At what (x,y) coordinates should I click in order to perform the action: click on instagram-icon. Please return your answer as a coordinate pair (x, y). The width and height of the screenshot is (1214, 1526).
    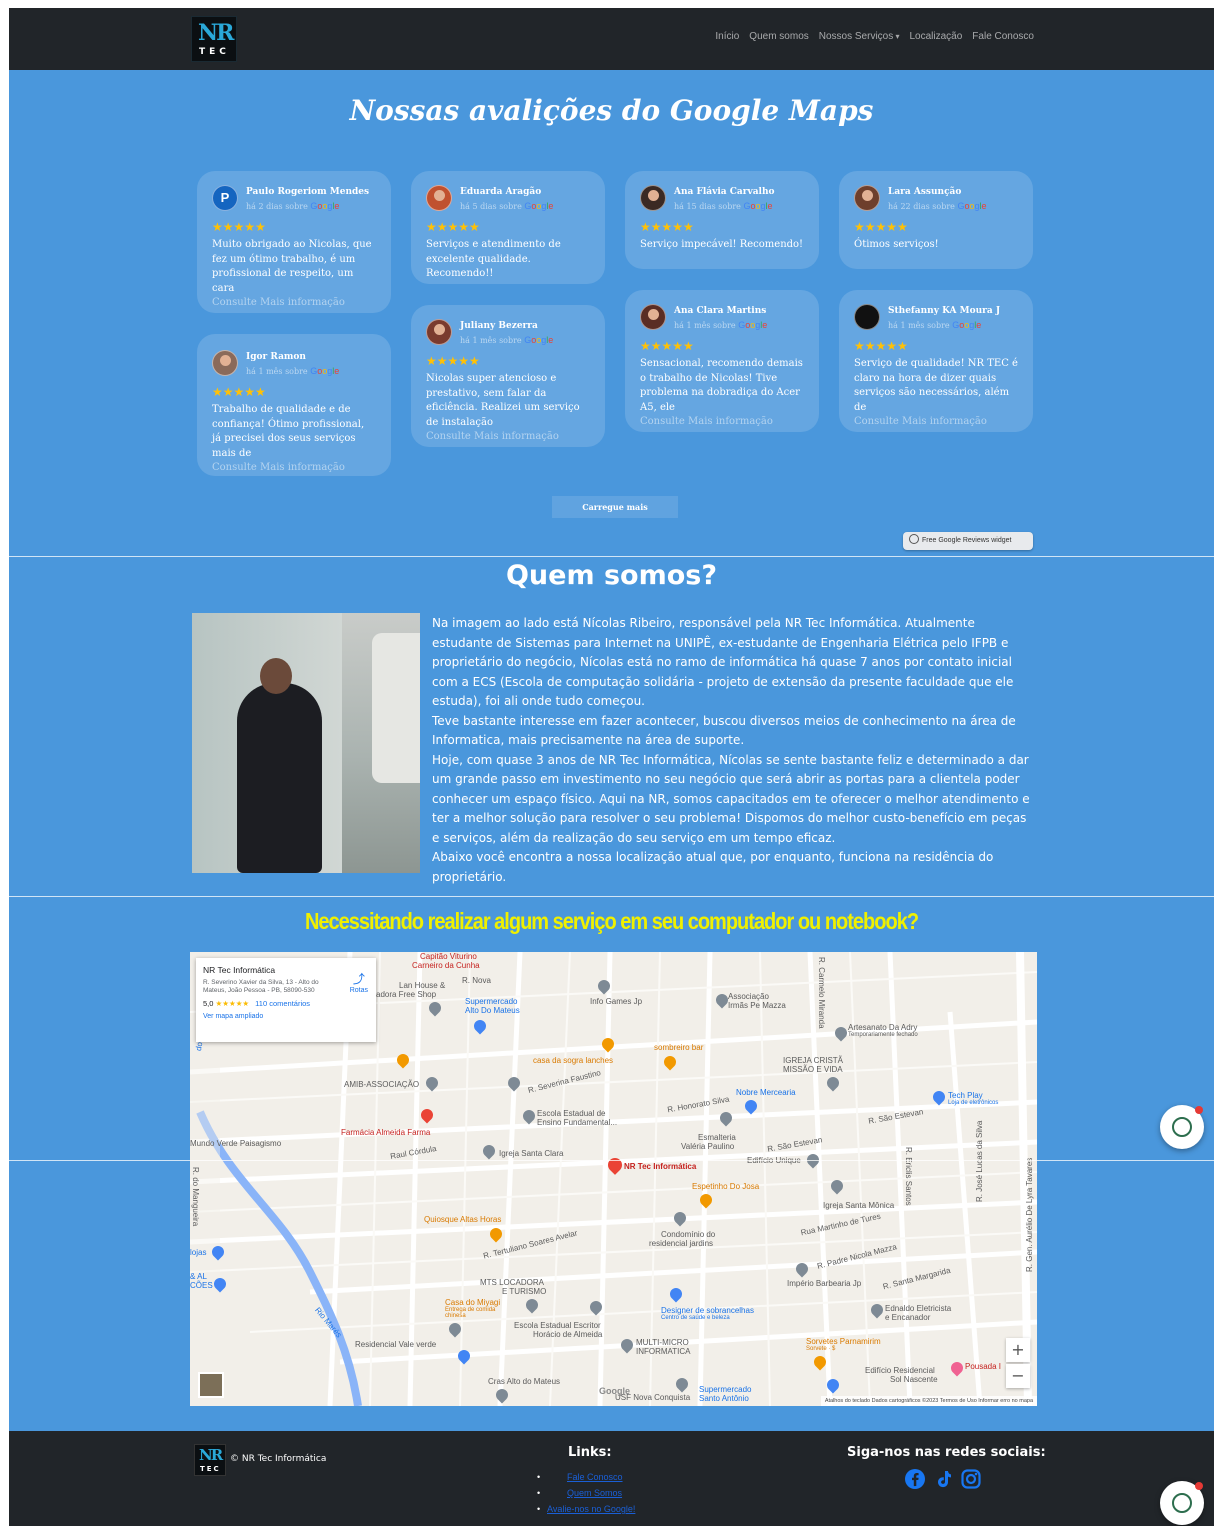
    Looking at the image, I should click on (971, 1479).